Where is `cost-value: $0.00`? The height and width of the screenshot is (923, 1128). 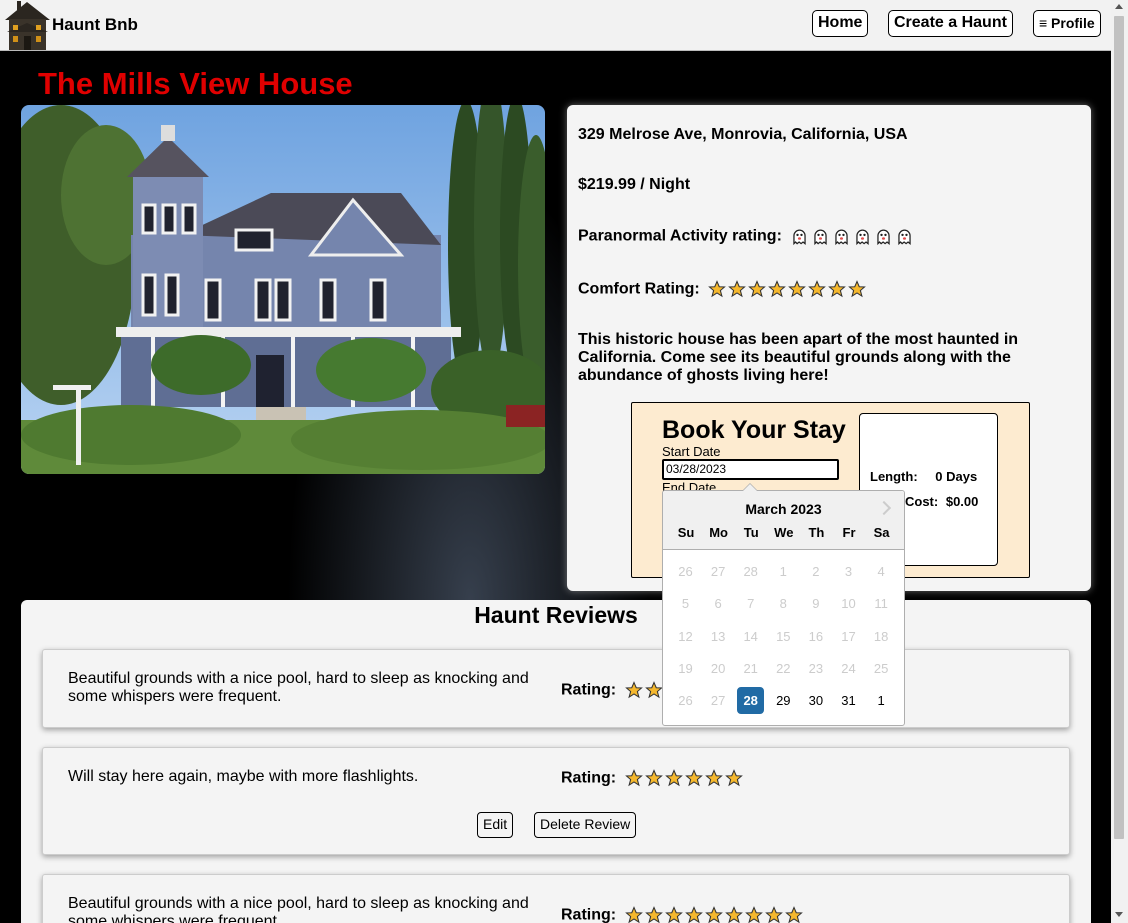
cost-value: $0.00 is located at coordinates (962, 501).